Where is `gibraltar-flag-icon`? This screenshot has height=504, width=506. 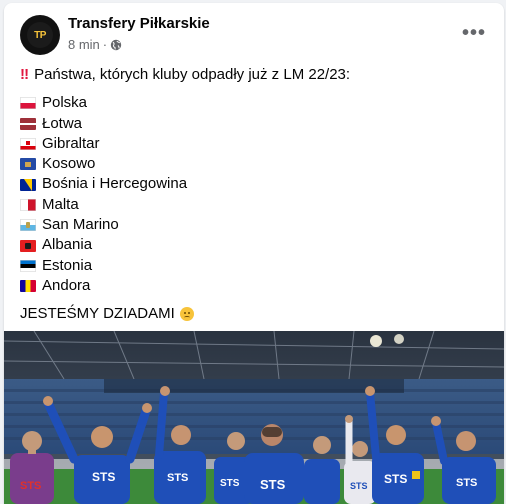
gibraltar-flag-icon is located at coordinates (28, 144).